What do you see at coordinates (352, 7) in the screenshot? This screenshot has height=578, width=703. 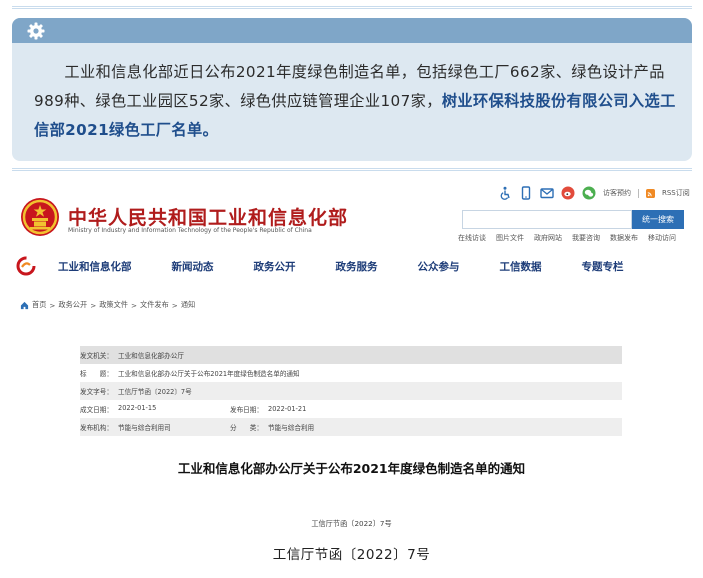 I see `top-divider` at bounding box center [352, 7].